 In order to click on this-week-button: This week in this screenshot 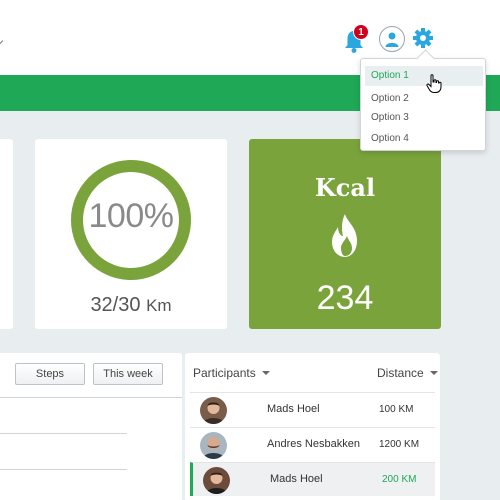, I will do `click(128, 374)`.